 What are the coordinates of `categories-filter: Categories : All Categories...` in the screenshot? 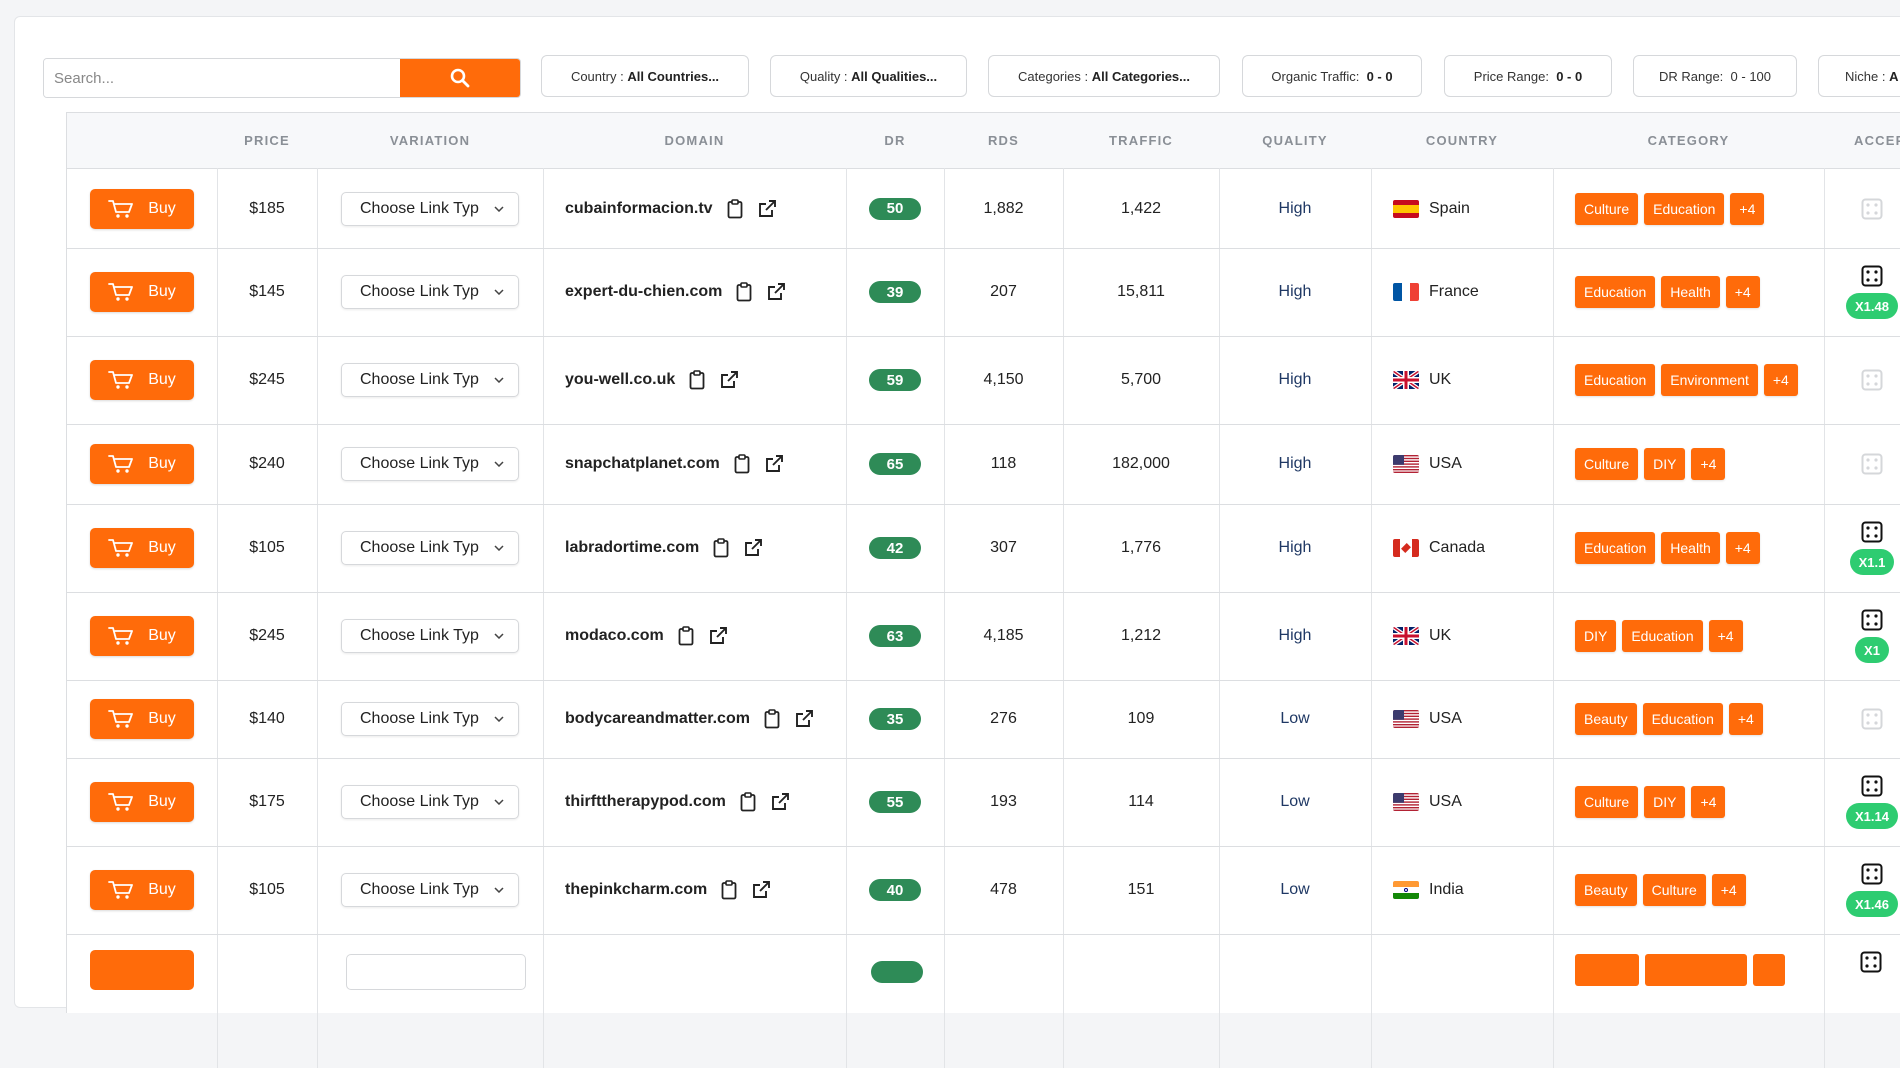 It's located at (1104, 76).